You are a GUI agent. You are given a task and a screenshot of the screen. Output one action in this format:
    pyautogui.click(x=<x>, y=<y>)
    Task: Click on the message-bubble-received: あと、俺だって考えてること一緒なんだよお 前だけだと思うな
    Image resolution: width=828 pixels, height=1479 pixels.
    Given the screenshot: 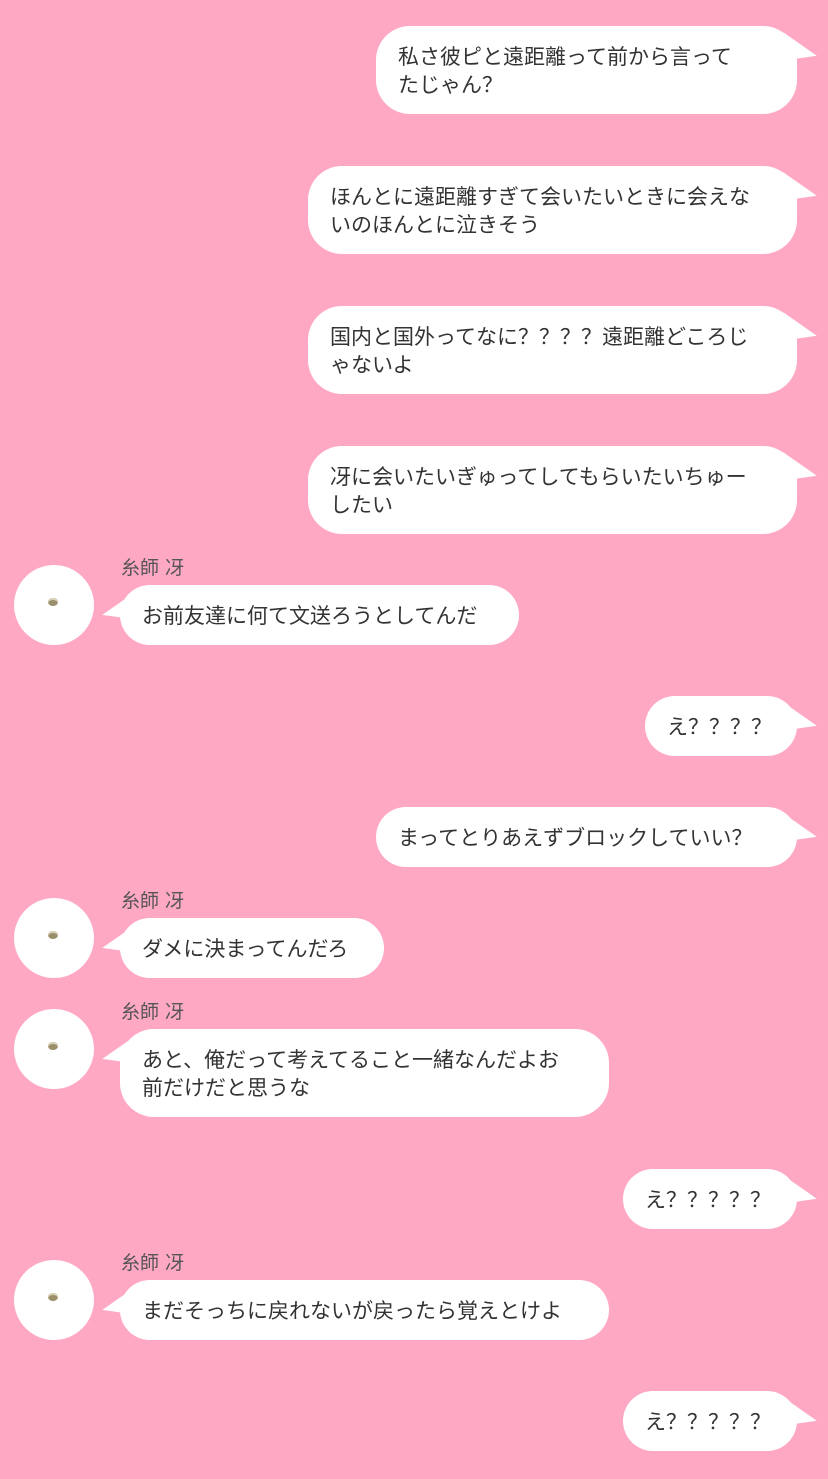 What is the action you would take?
    pyautogui.click(x=364, y=1073)
    